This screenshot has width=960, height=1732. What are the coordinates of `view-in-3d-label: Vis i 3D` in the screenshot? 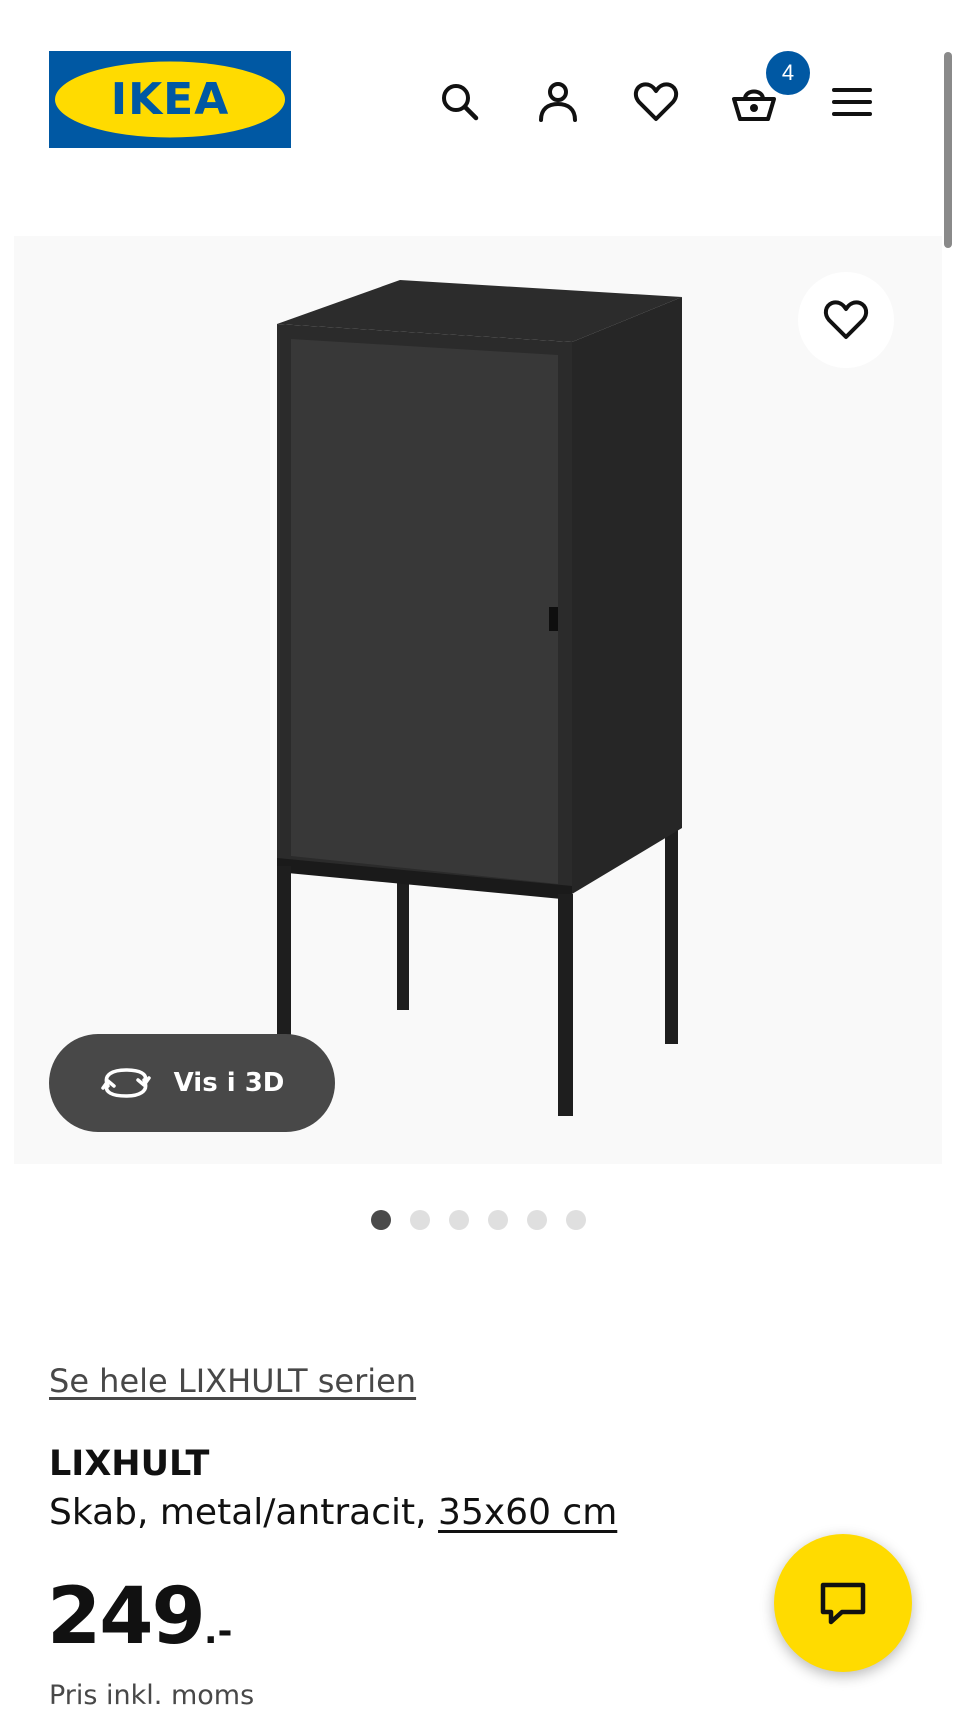 It's located at (229, 1083).